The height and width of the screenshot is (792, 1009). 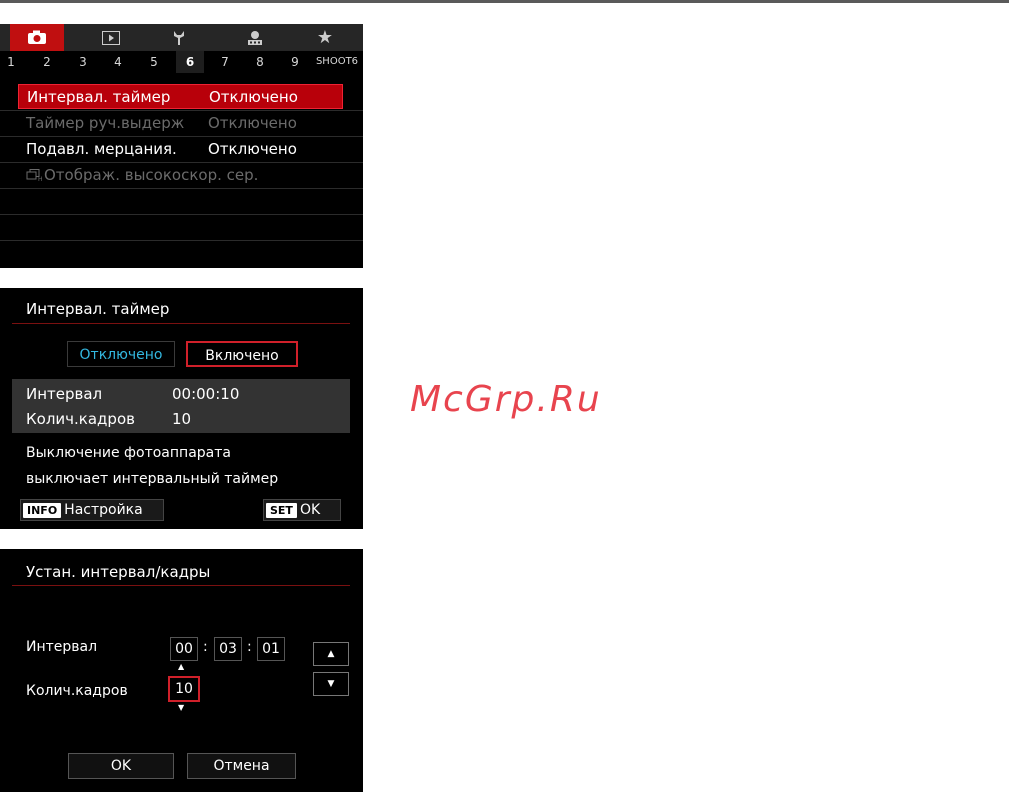 I want to click on wrench-icon, so click(x=179, y=37).